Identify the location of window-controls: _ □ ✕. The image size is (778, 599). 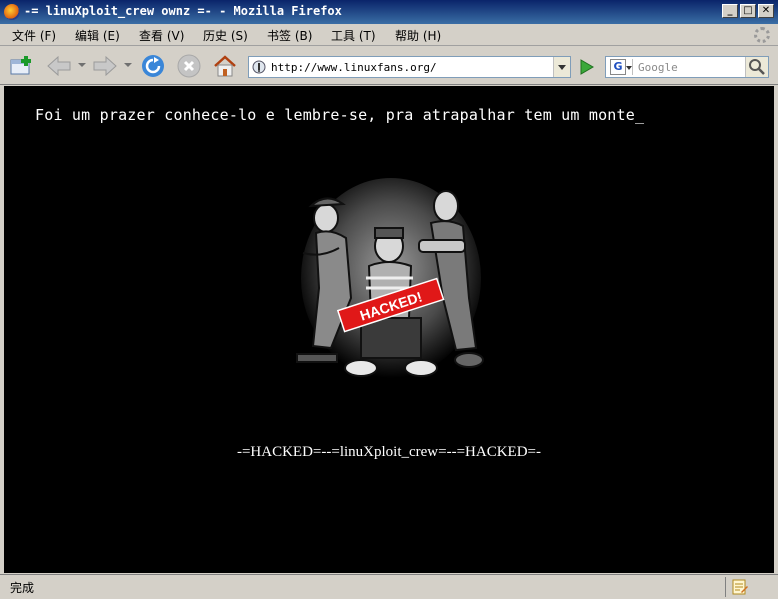
(748, 11).